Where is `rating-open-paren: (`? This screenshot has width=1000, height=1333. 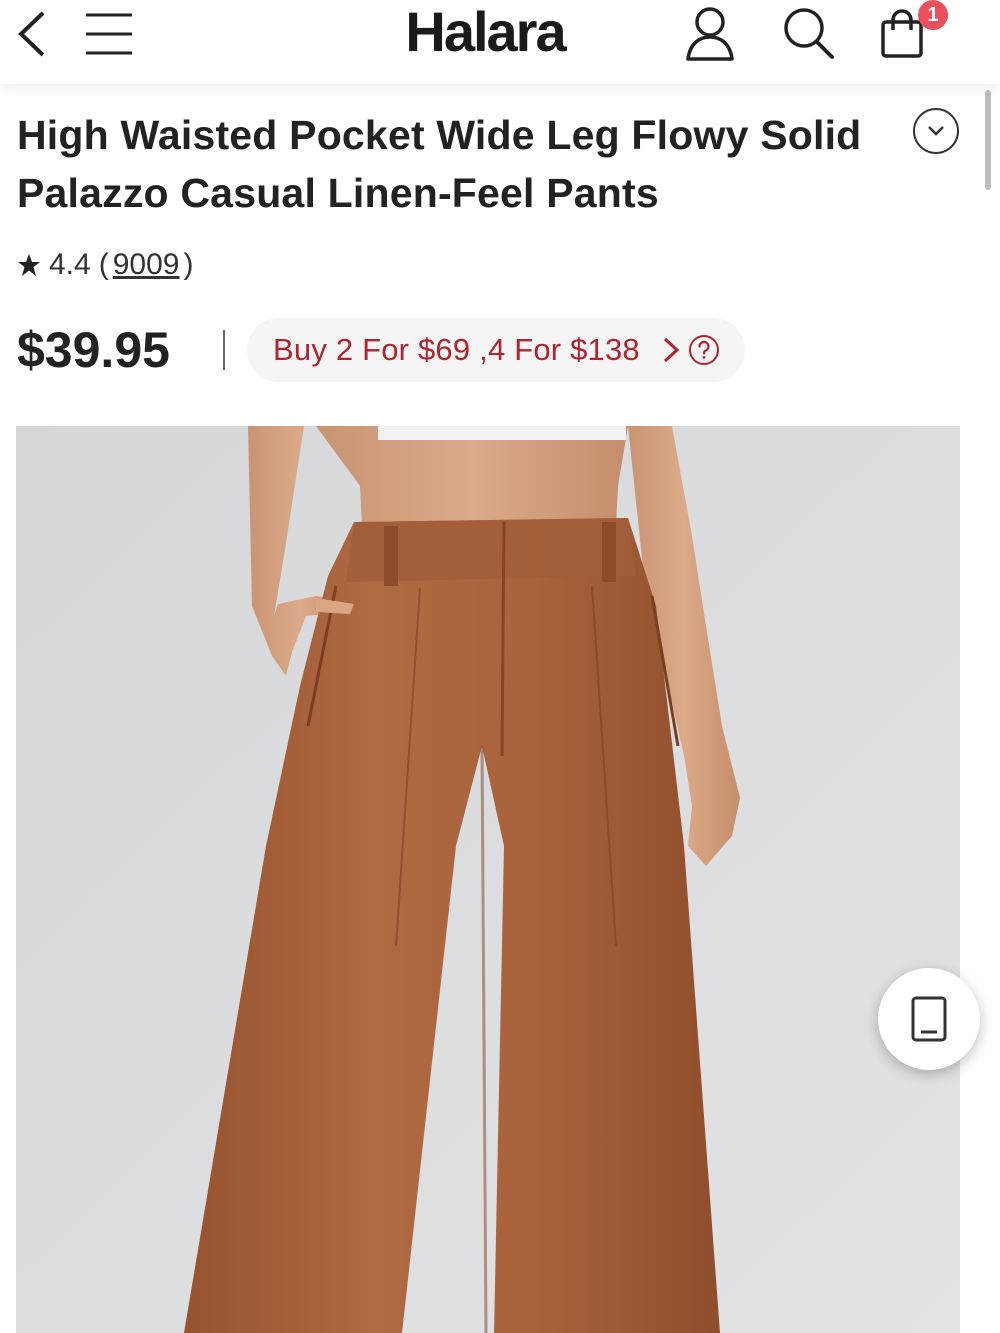
rating-open-paren: ( is located at coordinates (103, 264).